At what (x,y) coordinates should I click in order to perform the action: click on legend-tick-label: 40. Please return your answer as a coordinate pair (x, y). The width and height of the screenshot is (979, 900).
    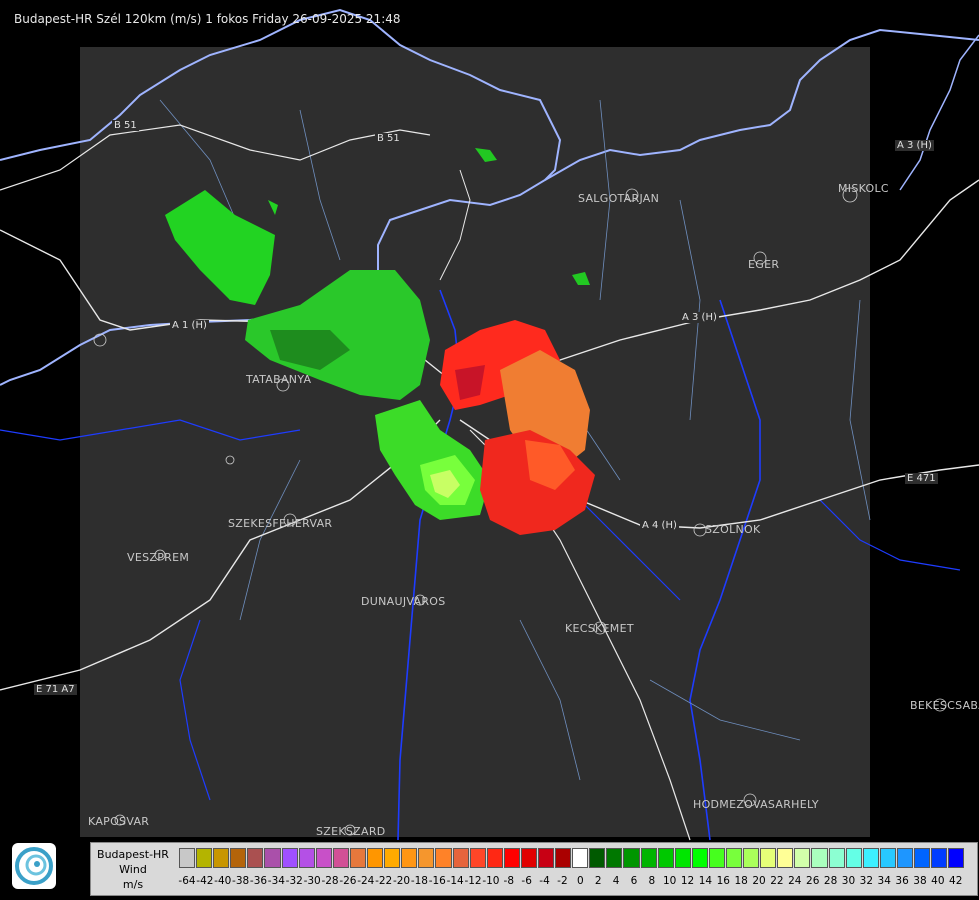
    Looking at the image, I should click on (938, 881).